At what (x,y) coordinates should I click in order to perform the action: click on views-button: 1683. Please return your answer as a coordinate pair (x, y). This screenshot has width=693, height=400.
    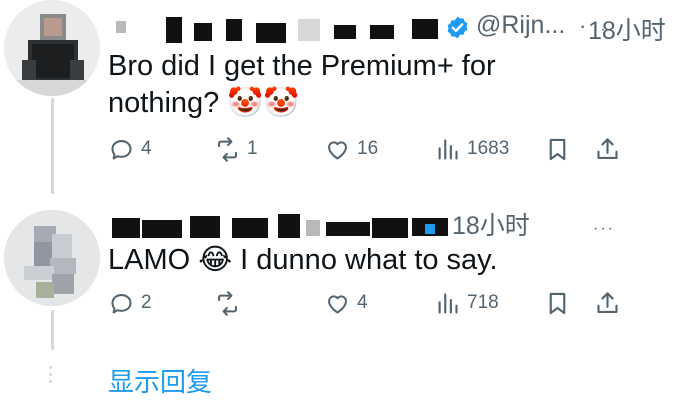
    Looking at the image, I should click on (471, 149).